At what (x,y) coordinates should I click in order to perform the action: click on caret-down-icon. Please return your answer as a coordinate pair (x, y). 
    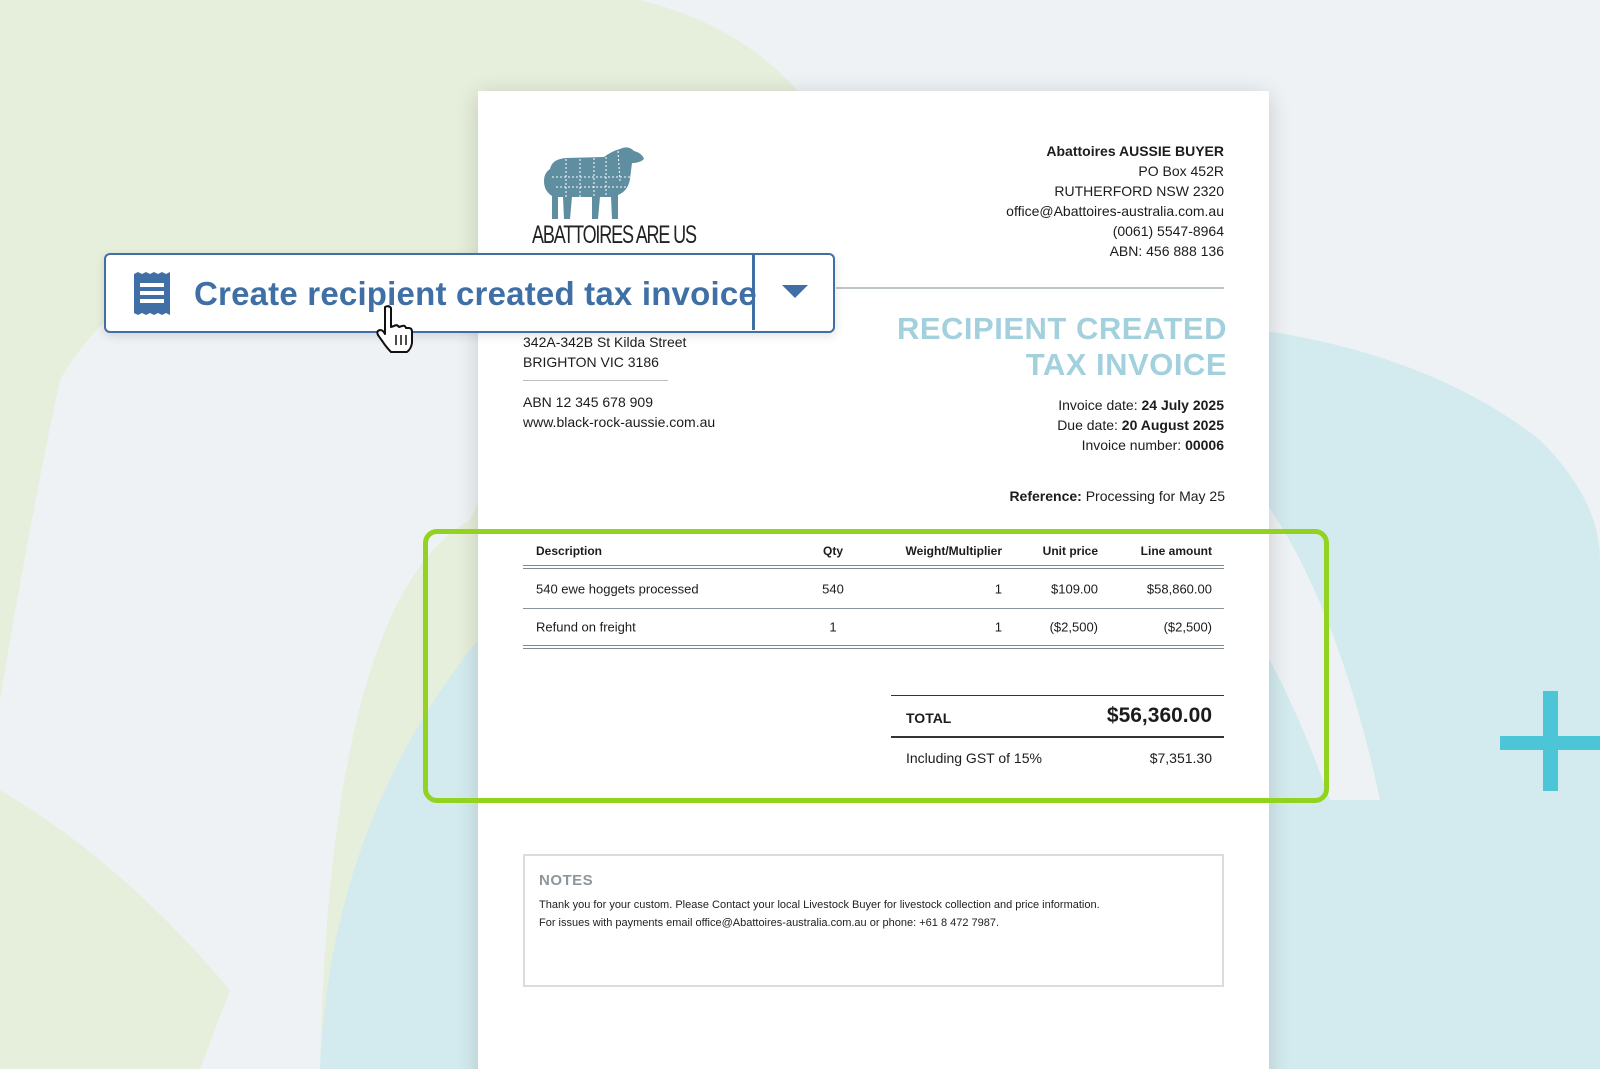
    Looking at the image, I should click on (795, 291).